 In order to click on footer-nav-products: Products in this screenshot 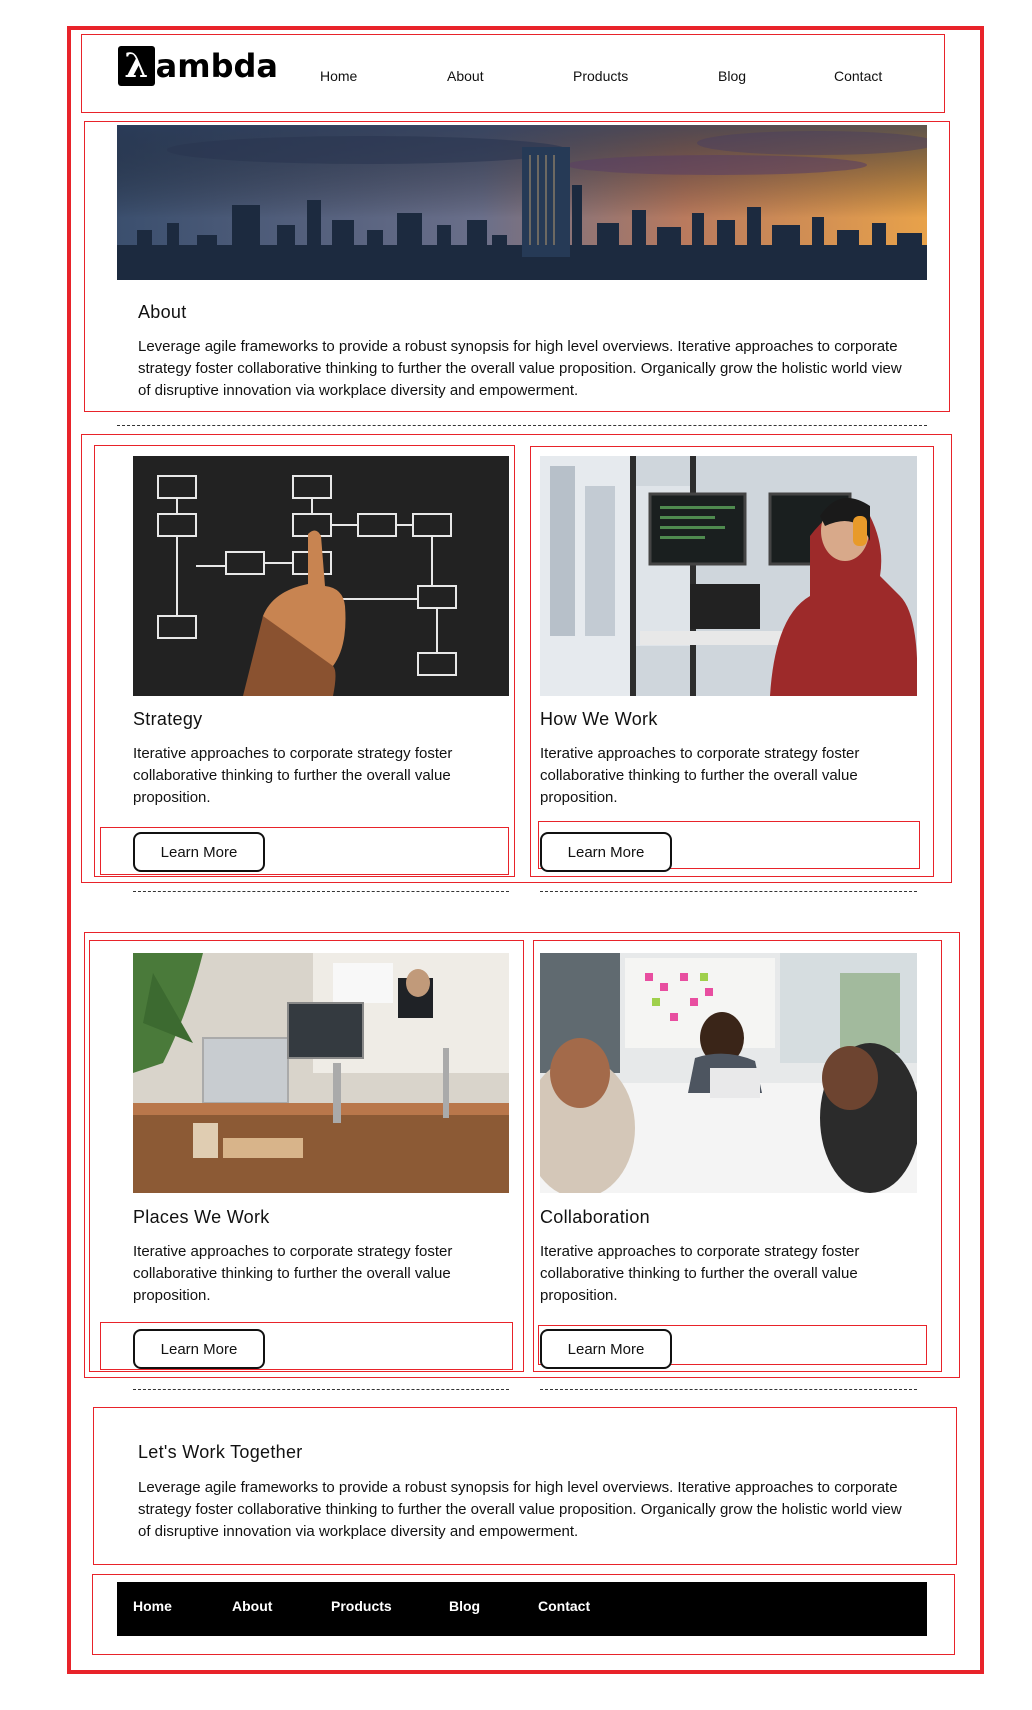, I will do `click(361, 1606)`.